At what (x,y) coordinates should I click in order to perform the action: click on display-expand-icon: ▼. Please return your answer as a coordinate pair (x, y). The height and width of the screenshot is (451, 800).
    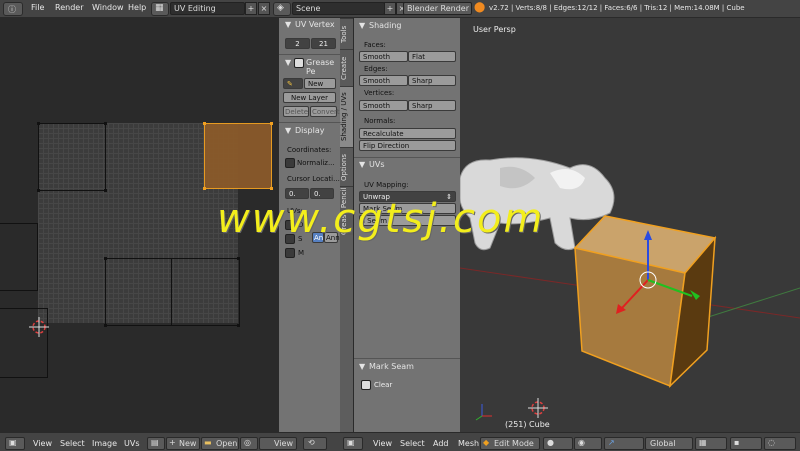
    Looking at the image, I should click on (288, 130).